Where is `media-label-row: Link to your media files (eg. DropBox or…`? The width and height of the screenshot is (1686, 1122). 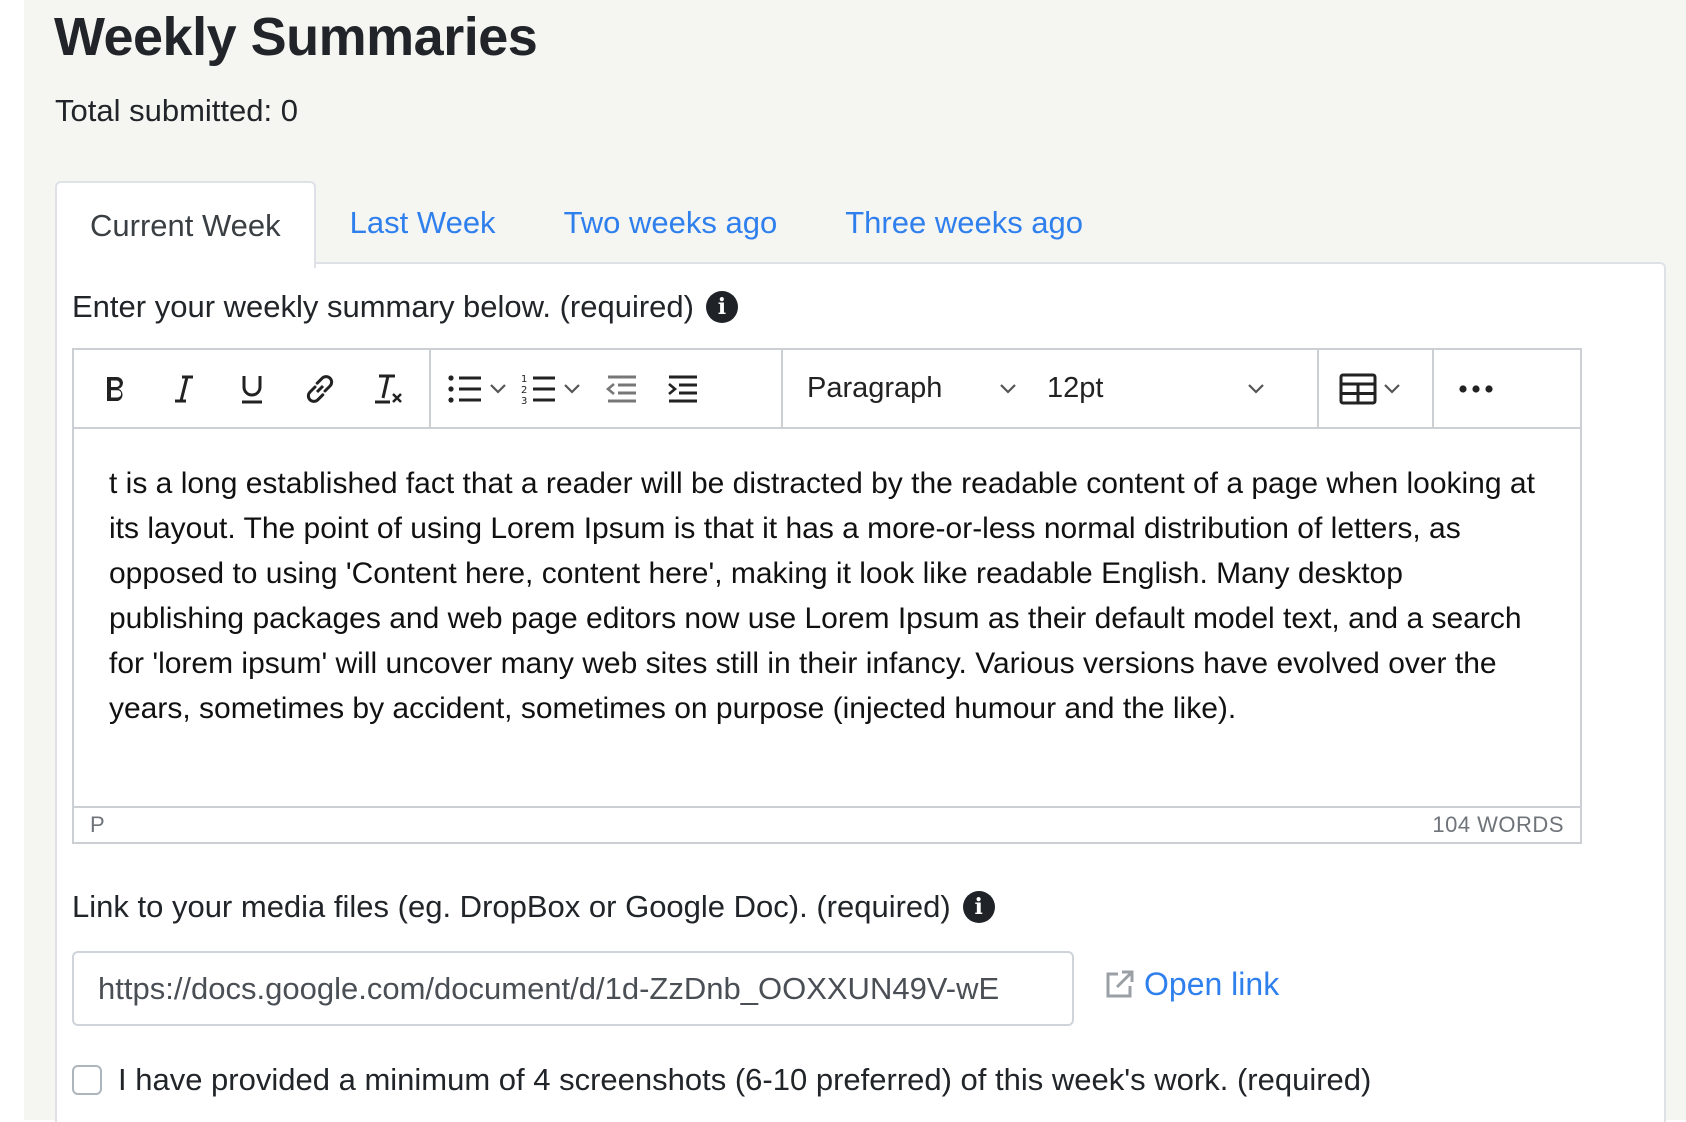
media-label-row: Link to your media files (eg. DropBox or… is located at coordinates (533, 907).